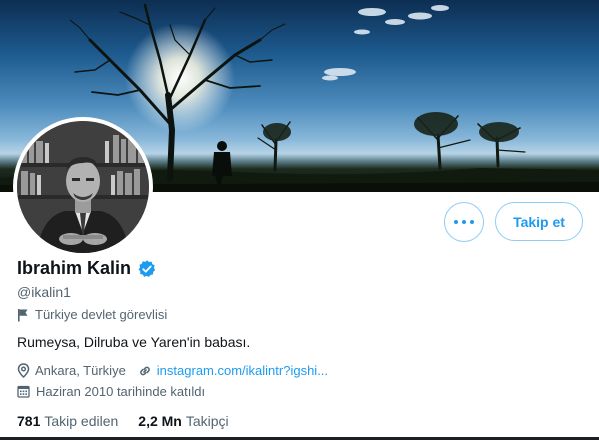  Describe the element at coordinates (144, 370) in the screenshot. I see `link-icon` at that location.